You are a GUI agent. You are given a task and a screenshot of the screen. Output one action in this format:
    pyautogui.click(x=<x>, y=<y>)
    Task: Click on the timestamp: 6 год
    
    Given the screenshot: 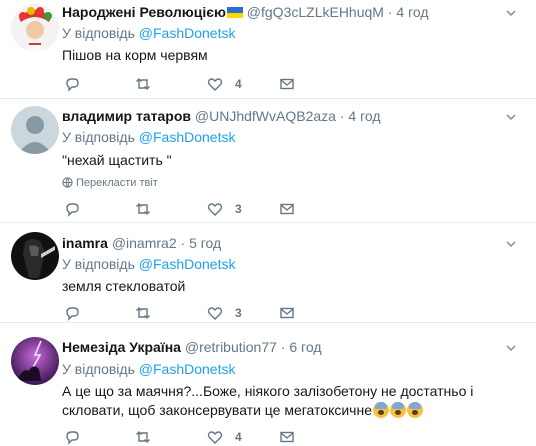 What is the action you would take?
    pyautogui.click(x=305, y=347)
    